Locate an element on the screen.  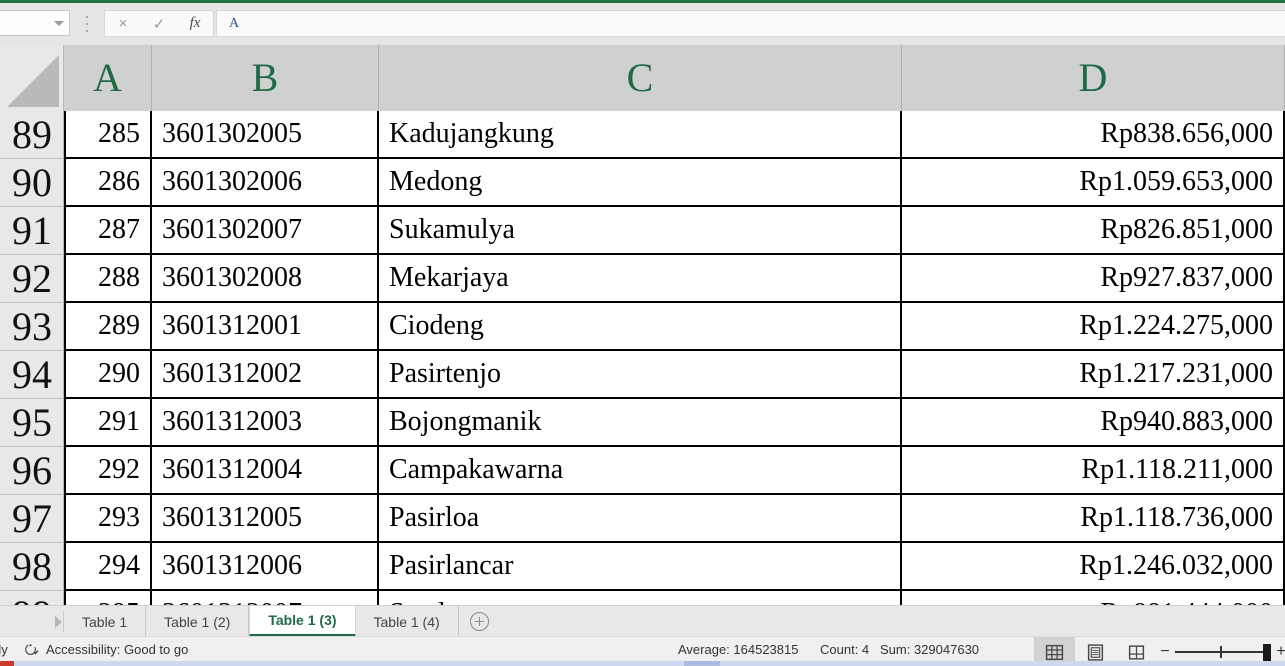
status-ready-text: dy is located at coordinates (4, 649).